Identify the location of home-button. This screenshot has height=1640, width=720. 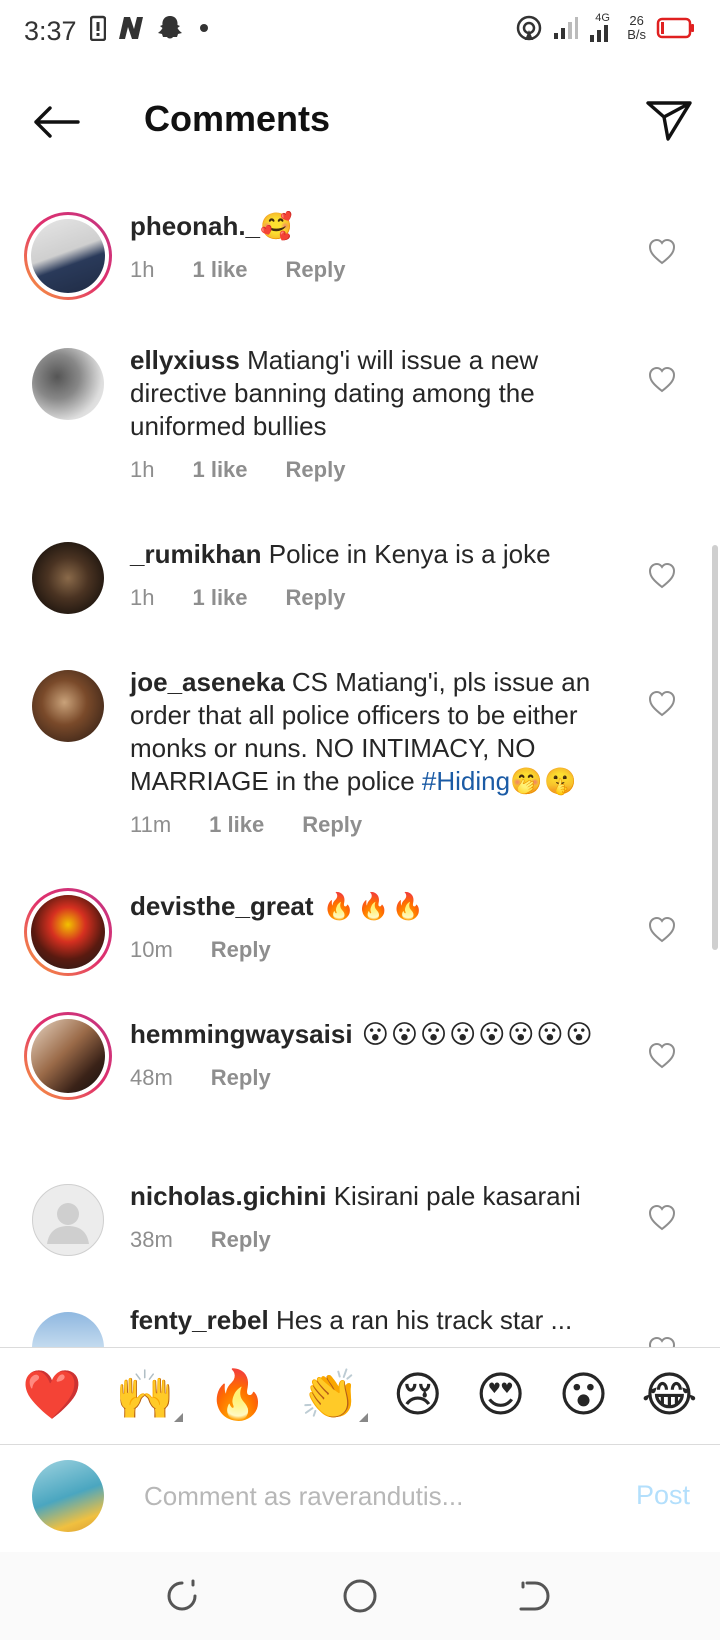
(360, 1596).